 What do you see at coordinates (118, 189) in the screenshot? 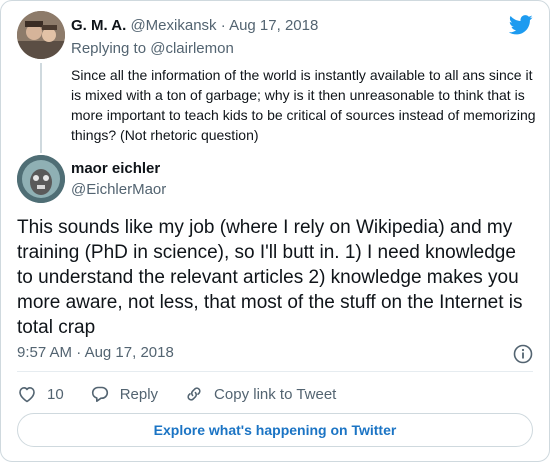
I see `main-author-handle: @EichlerMaor` at bounding box center [118, 189].